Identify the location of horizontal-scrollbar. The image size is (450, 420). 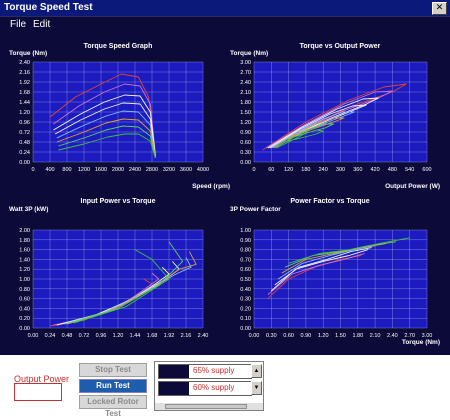
(209, 406).